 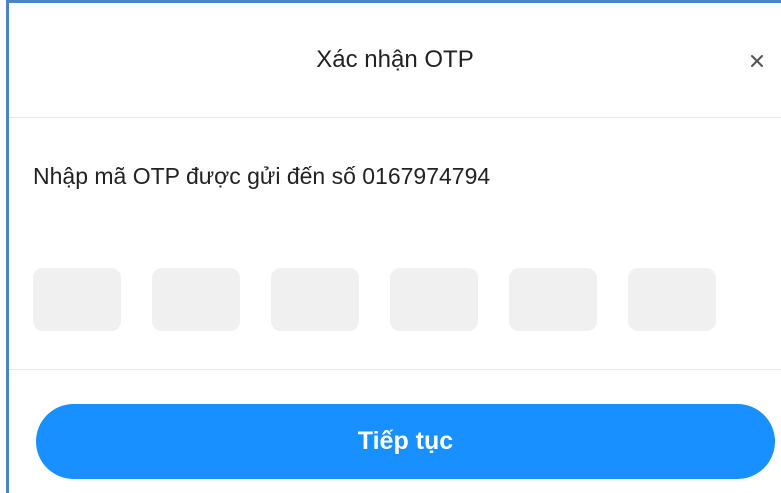 I want to click on dialog-title: Xác nhận OTP, so click(x=395, y=59).